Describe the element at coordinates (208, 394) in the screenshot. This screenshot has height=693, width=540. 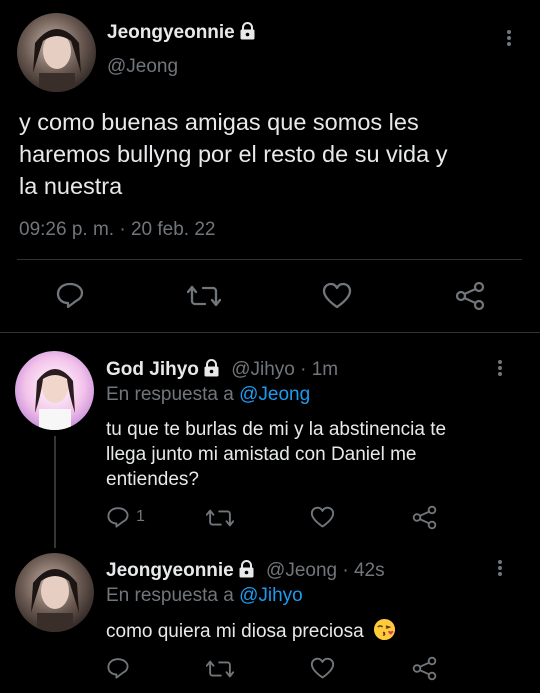
I see `replying-to: En respuesta a @Jeong` at that location.